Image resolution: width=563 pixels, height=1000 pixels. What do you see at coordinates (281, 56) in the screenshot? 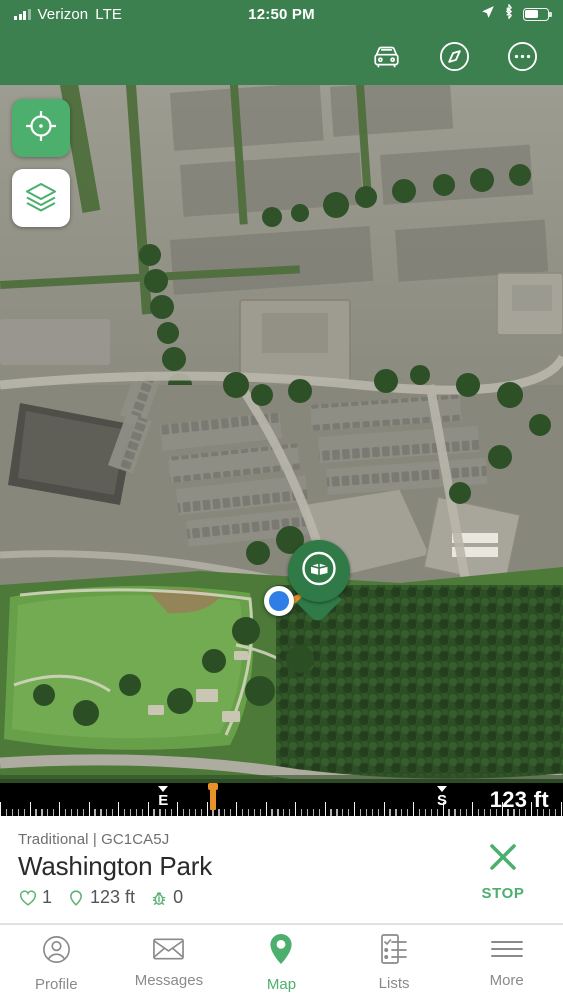
I see `map-header-bar` at bounding box center [281, 56].